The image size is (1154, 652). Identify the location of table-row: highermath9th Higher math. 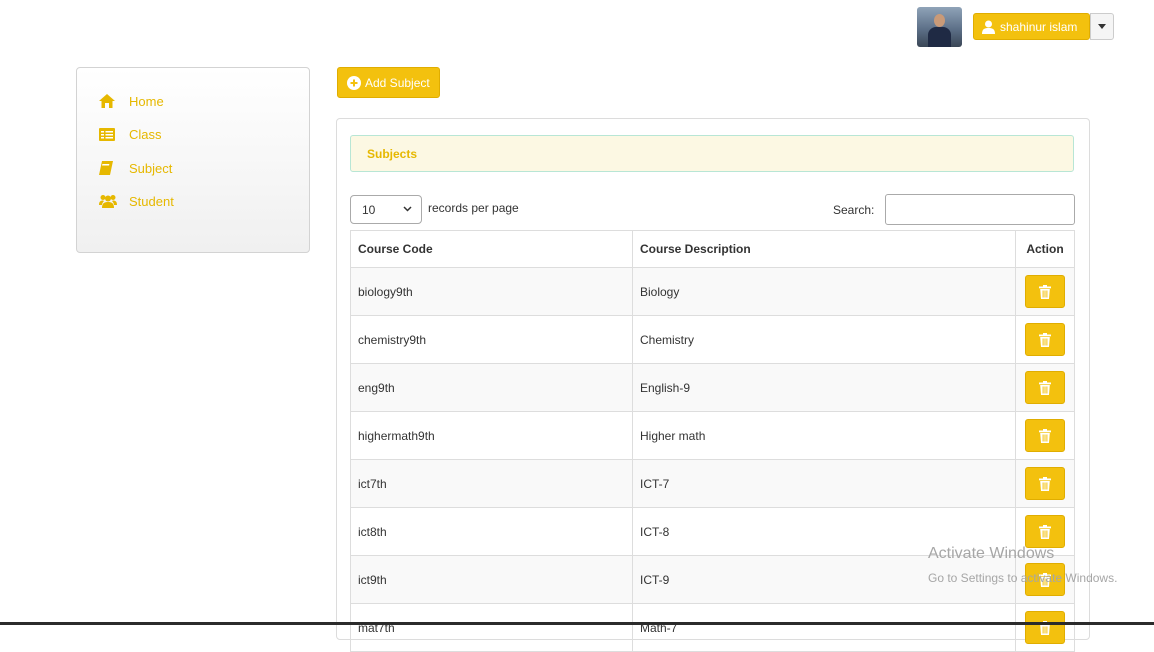
(712, 435).